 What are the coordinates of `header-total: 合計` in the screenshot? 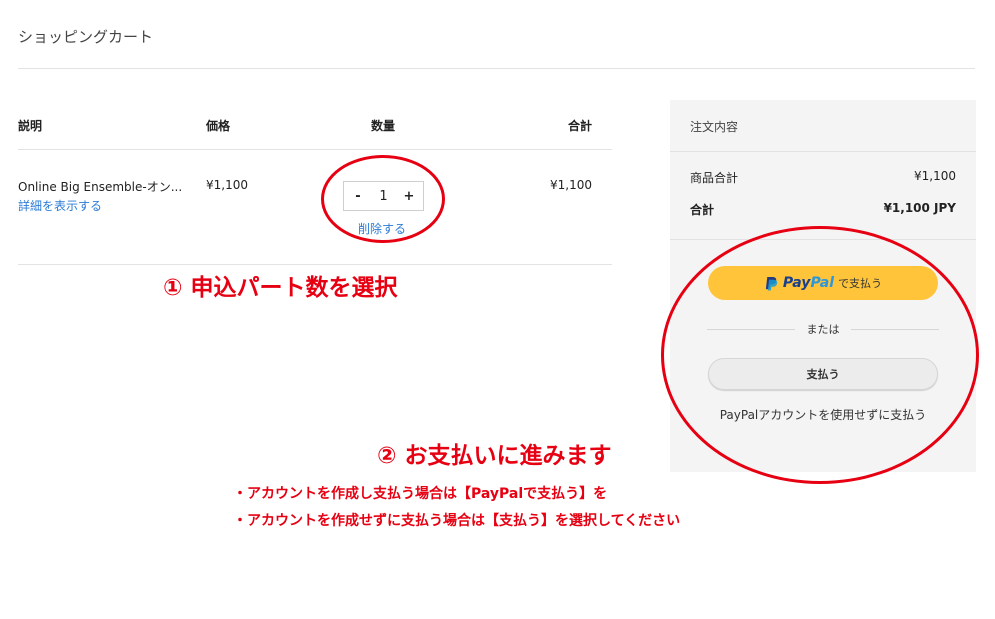 It's located at (579, 126).